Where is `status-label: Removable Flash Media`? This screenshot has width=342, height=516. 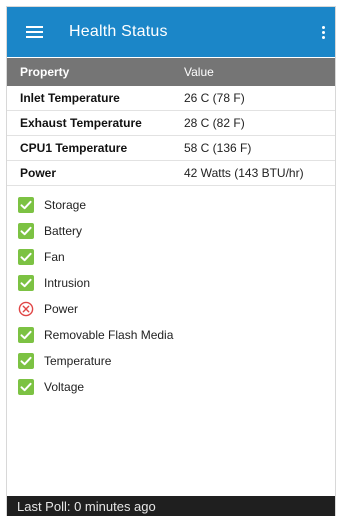
status-label: Removable Flash Media is located at coordinates (109, 335).